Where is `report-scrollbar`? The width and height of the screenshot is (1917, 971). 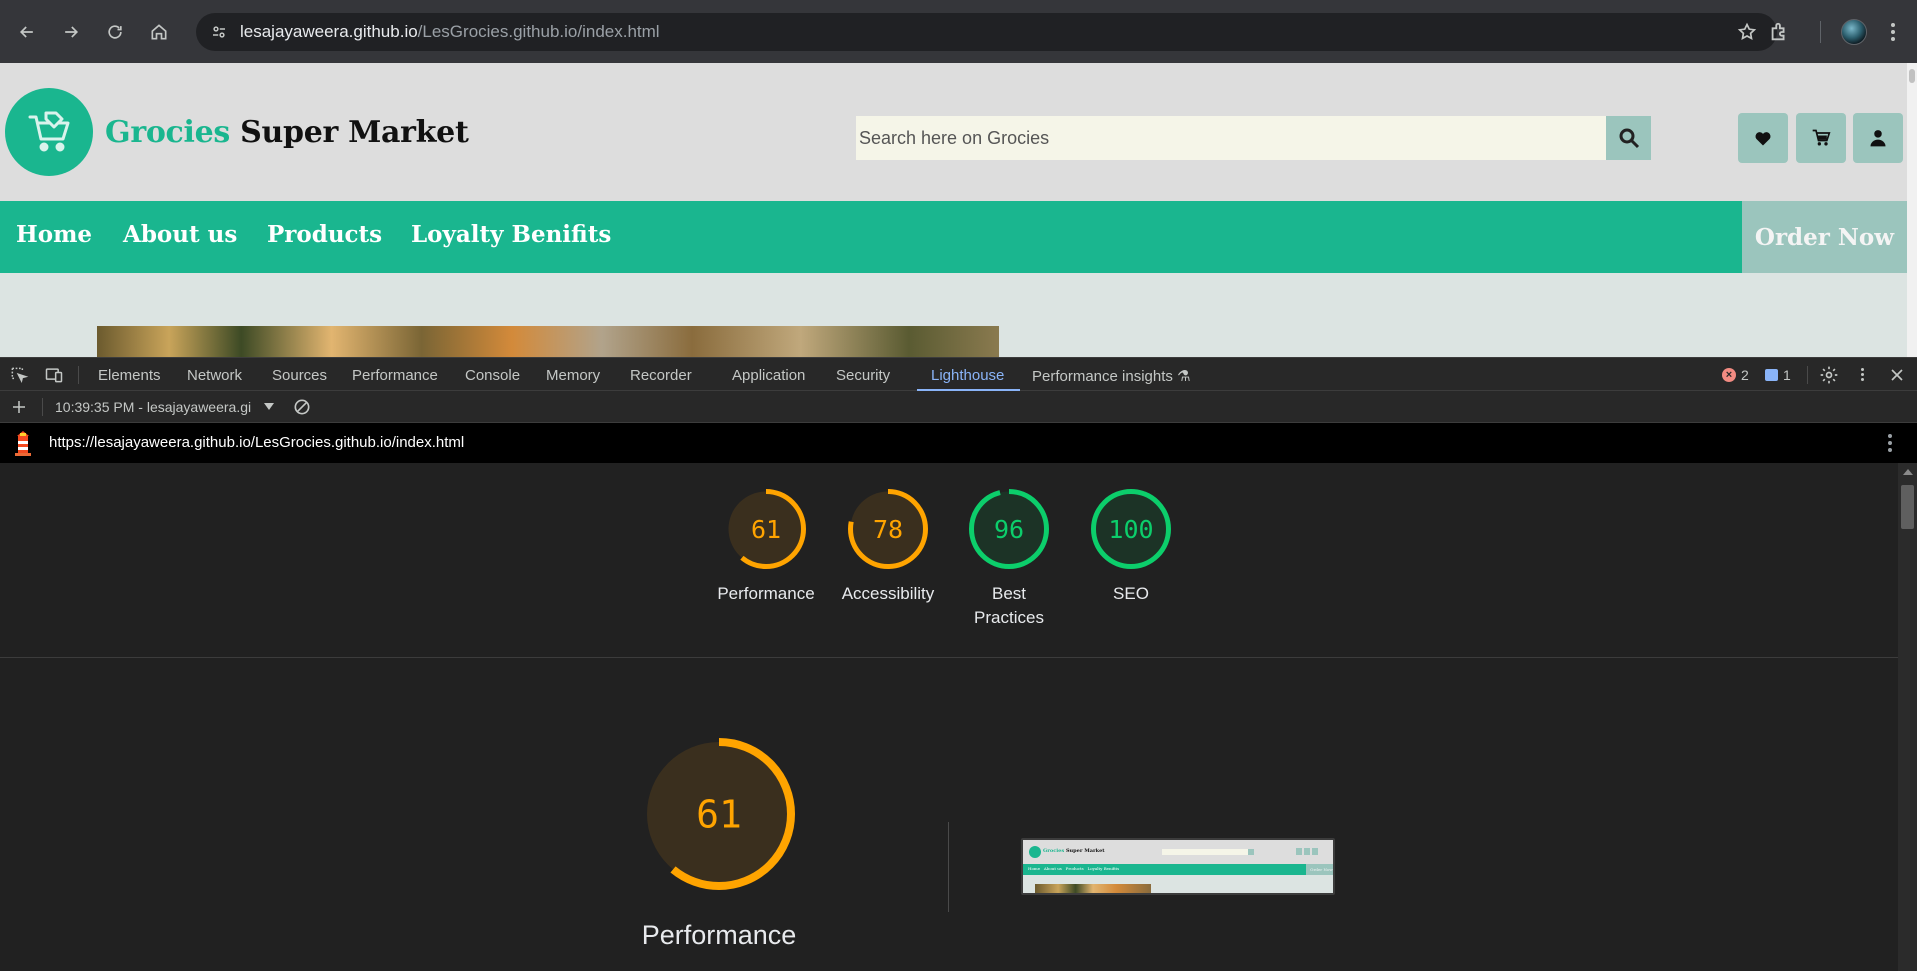
report-scrollbar is located at coordinates (1907, 717).